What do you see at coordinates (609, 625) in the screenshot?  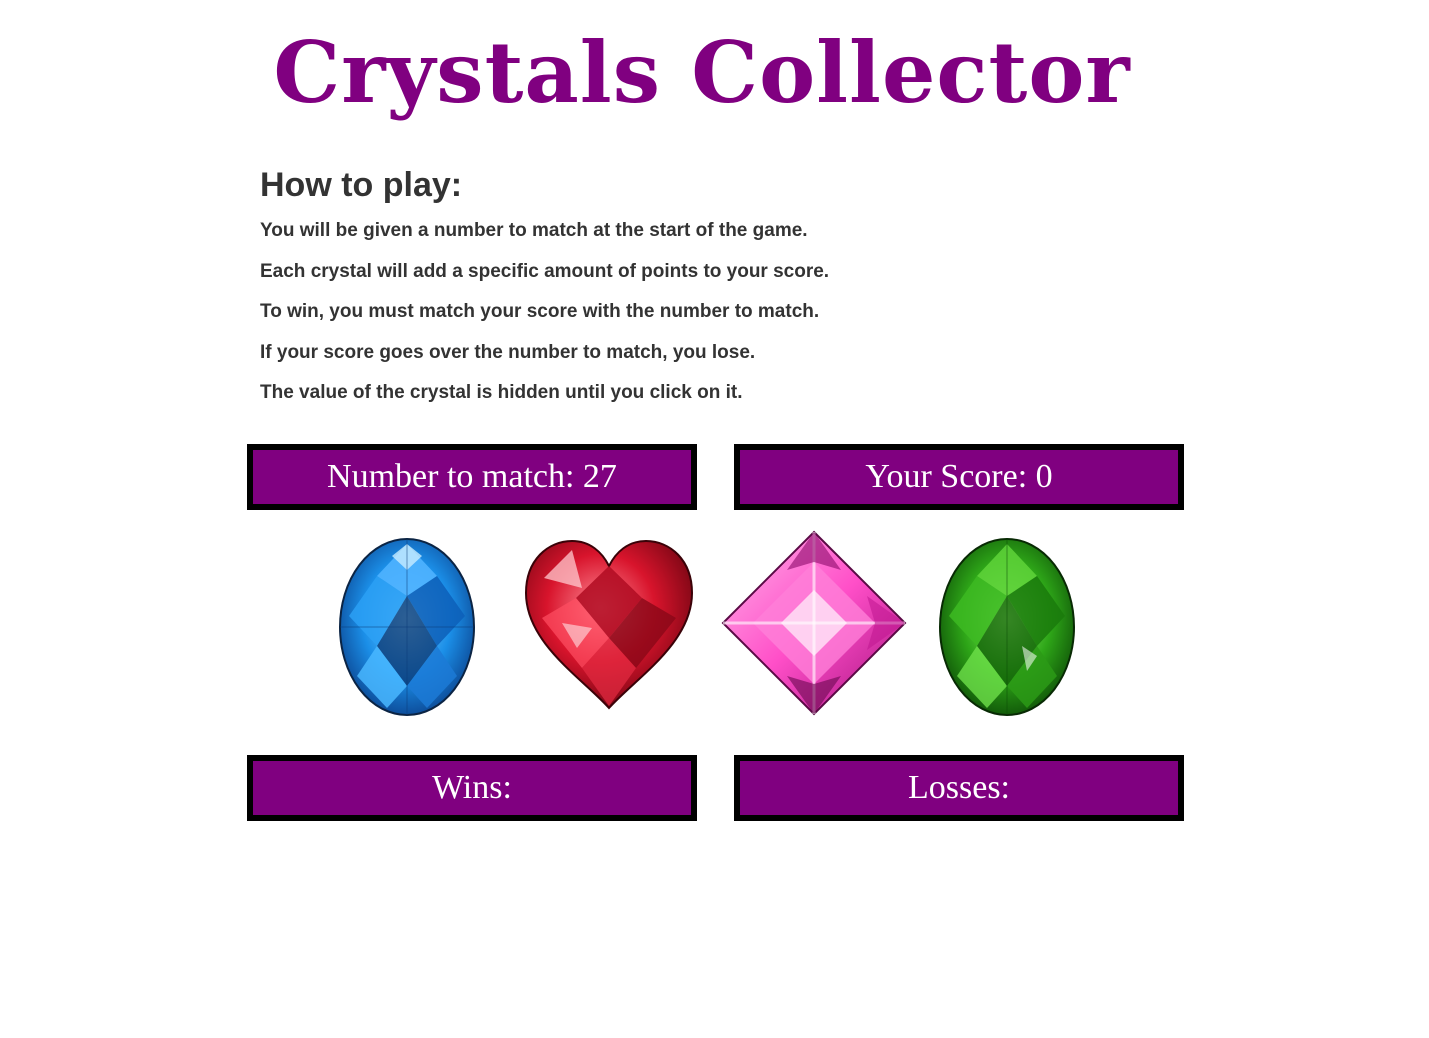 I see `red-crystal-button` at bounding box center [609, 625].